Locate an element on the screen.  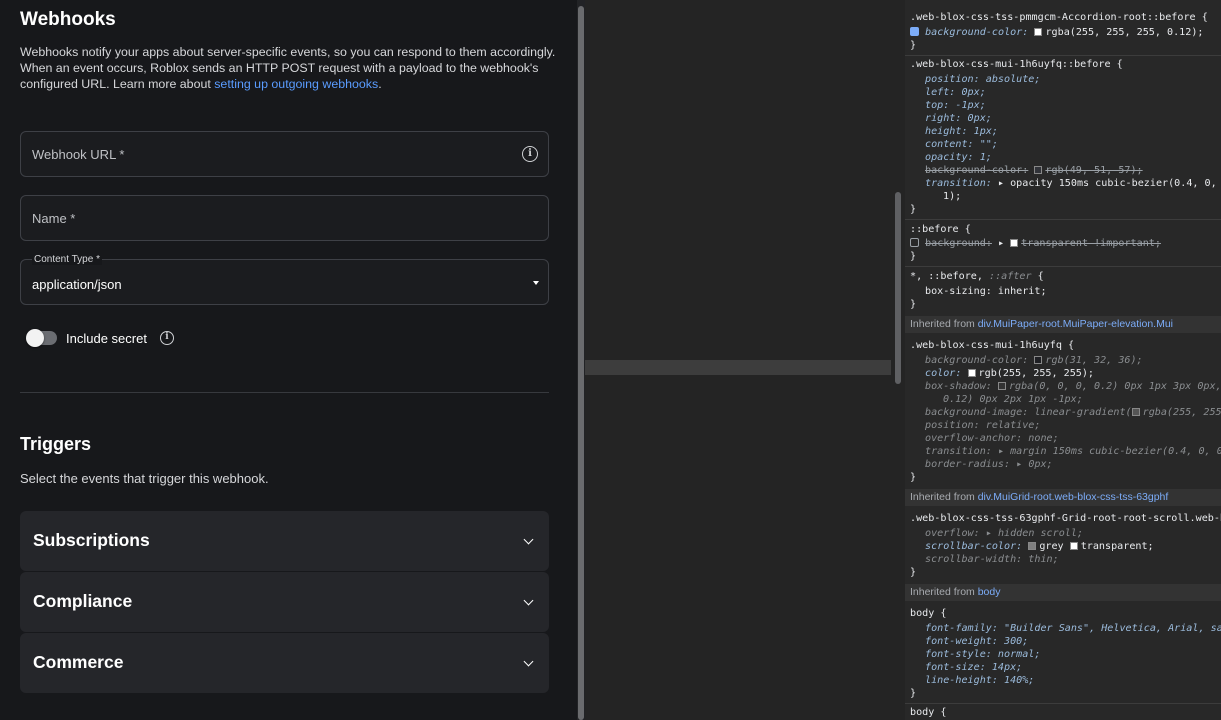
page-scrollbar is located at coordinates (581, 360).